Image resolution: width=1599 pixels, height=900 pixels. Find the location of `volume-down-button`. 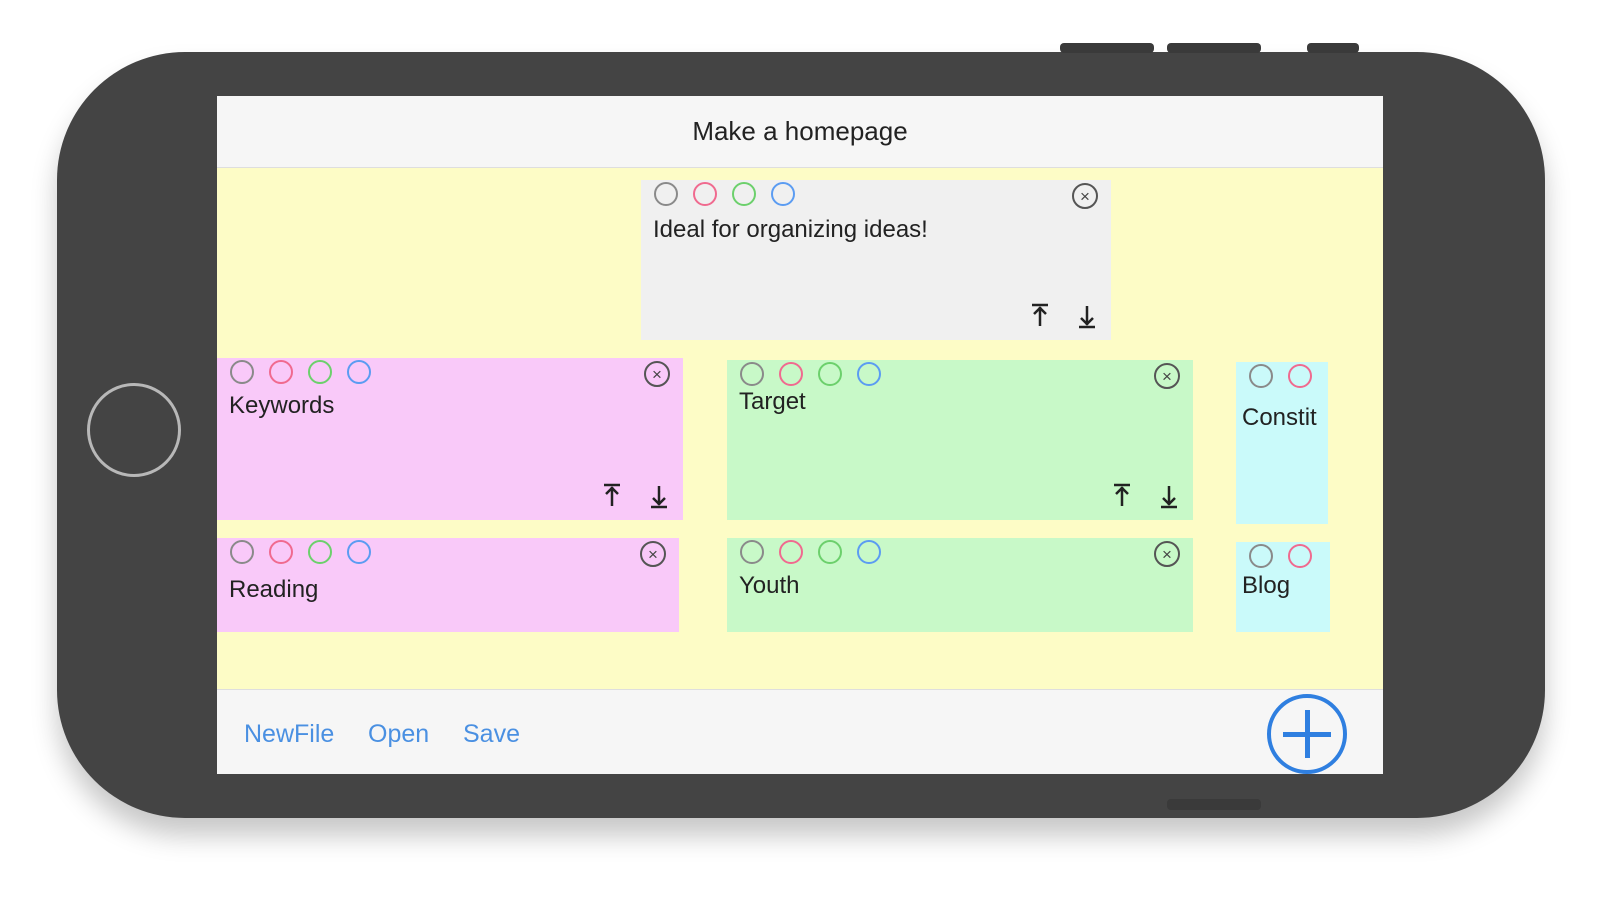

volume-down-button is located at coordinates (1214, 48).